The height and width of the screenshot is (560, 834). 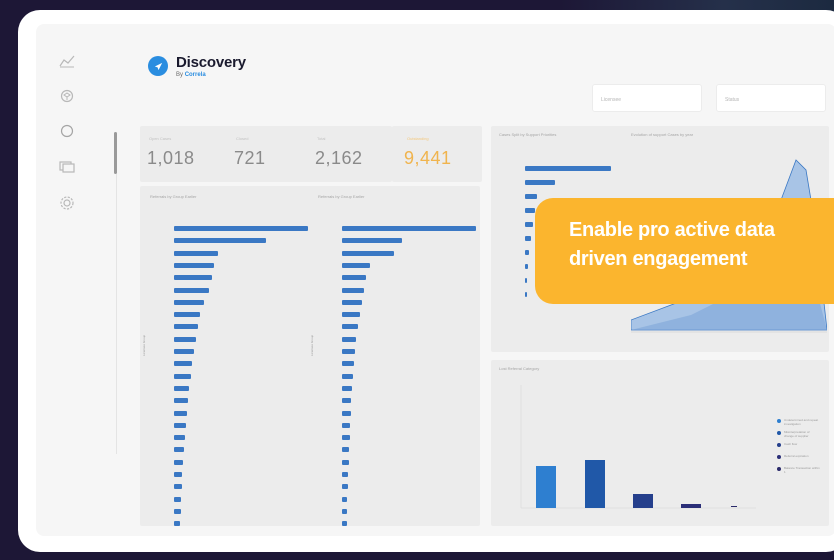 I want to click on legend-item: Undetermined and repeat investigation, so click(x=798, y=422).